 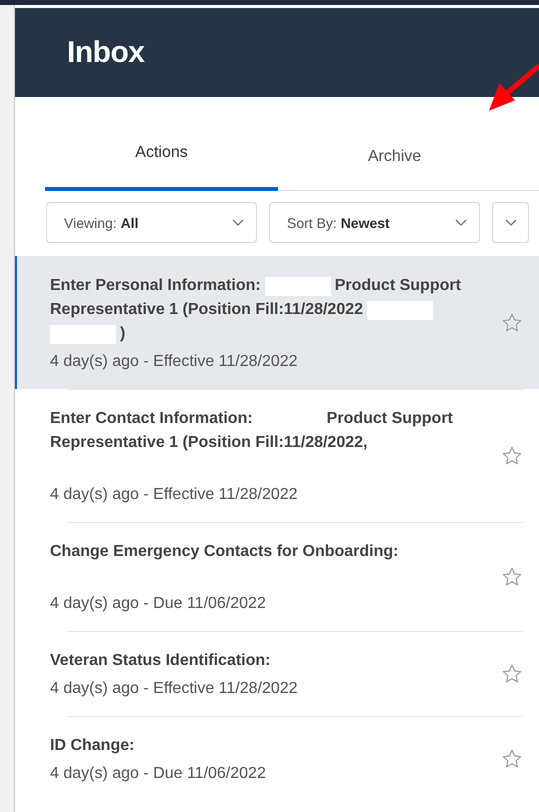 I want to click on tab: Archive, so click(x=394, y=159).